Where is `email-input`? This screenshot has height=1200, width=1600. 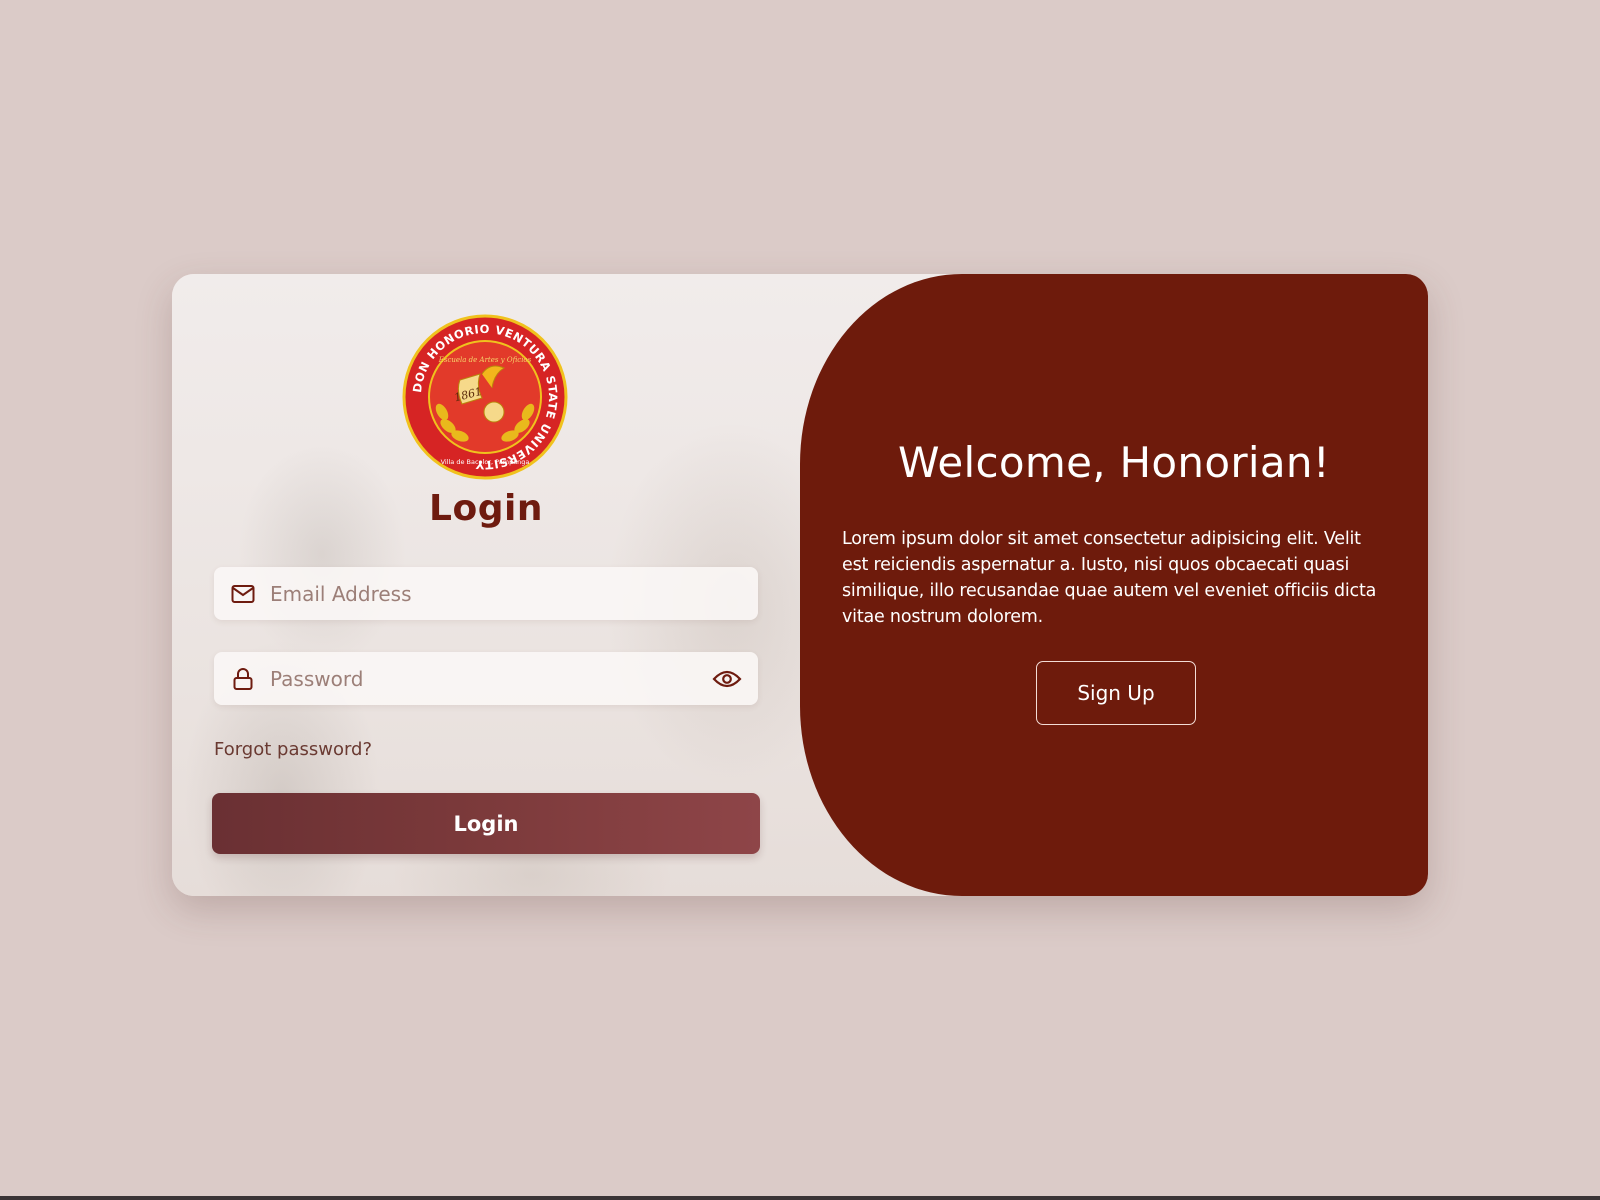 email-input is located at coordinates (505, 593).